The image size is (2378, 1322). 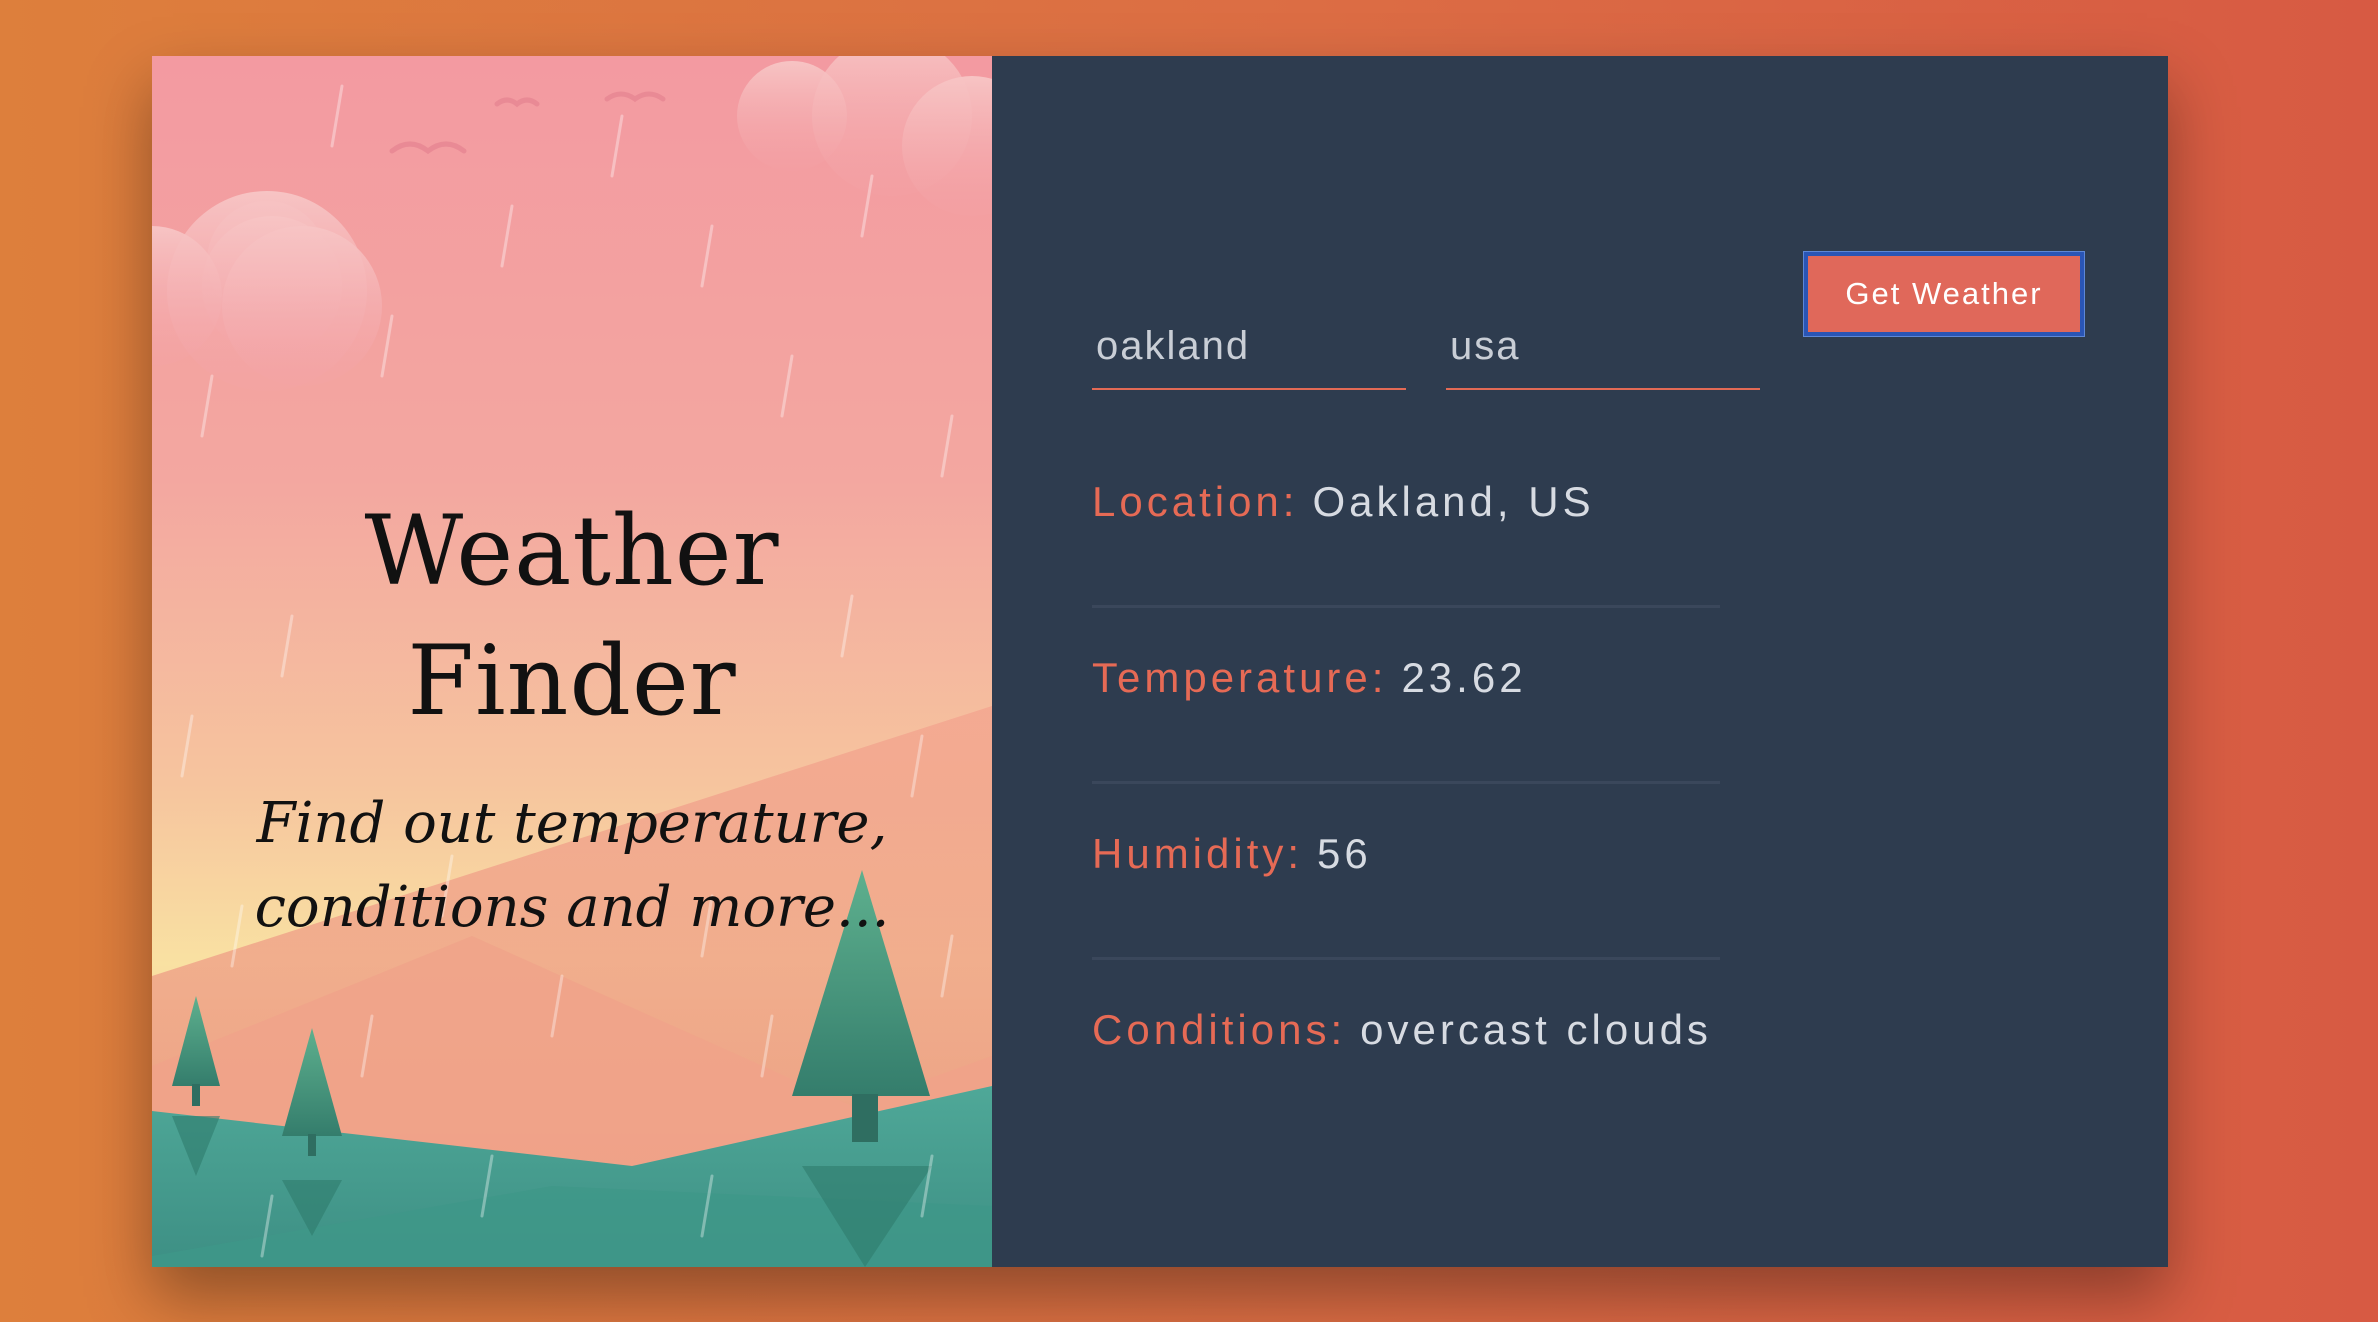 I want to click on country-field, so click(x=1603, y=349).